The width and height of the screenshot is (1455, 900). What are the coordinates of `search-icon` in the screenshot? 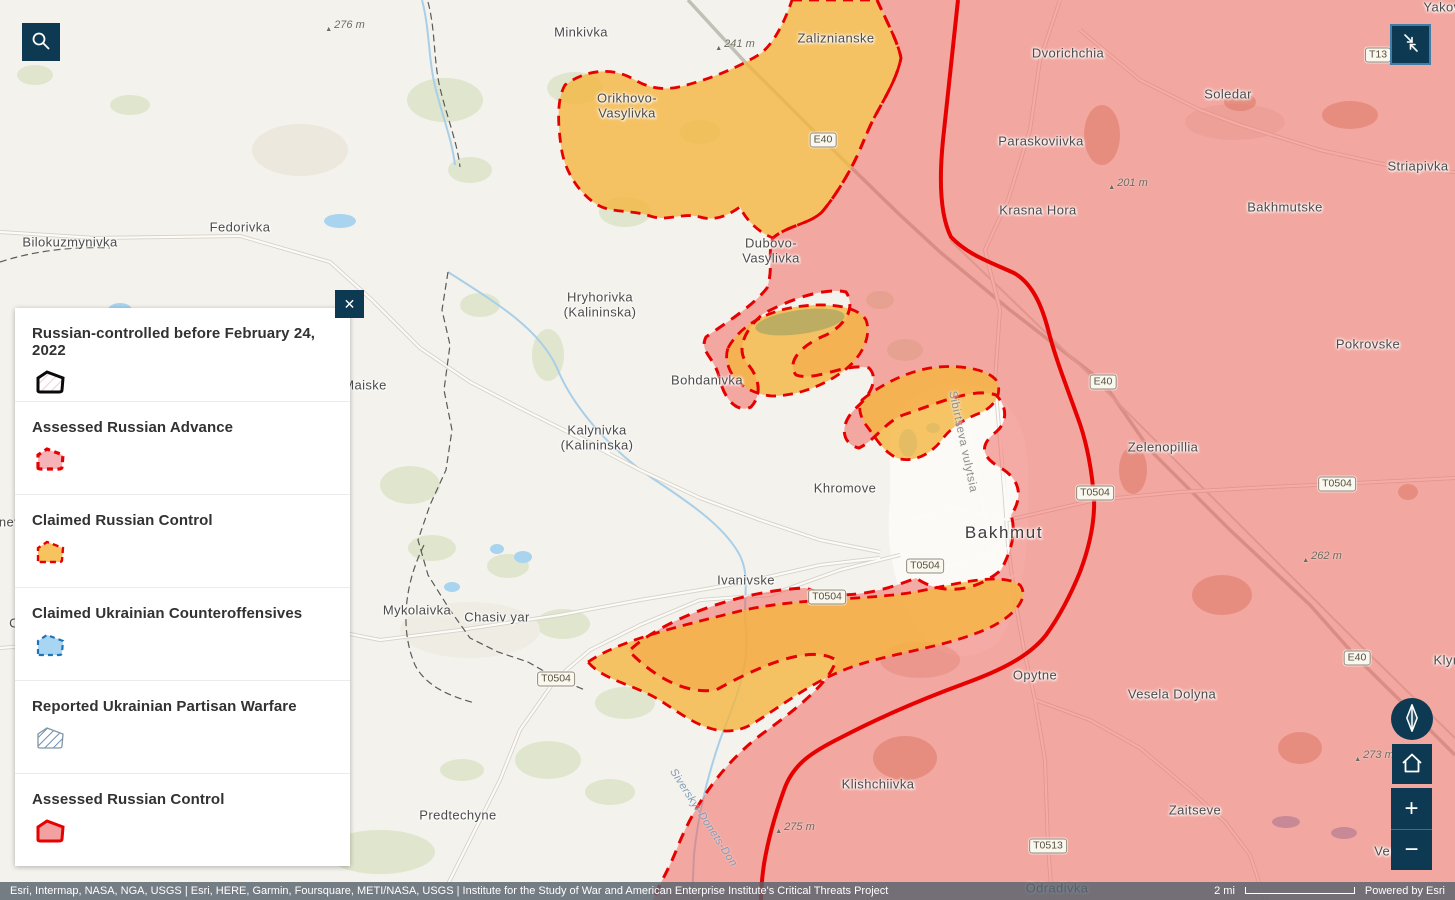 It's located at (41, 42).